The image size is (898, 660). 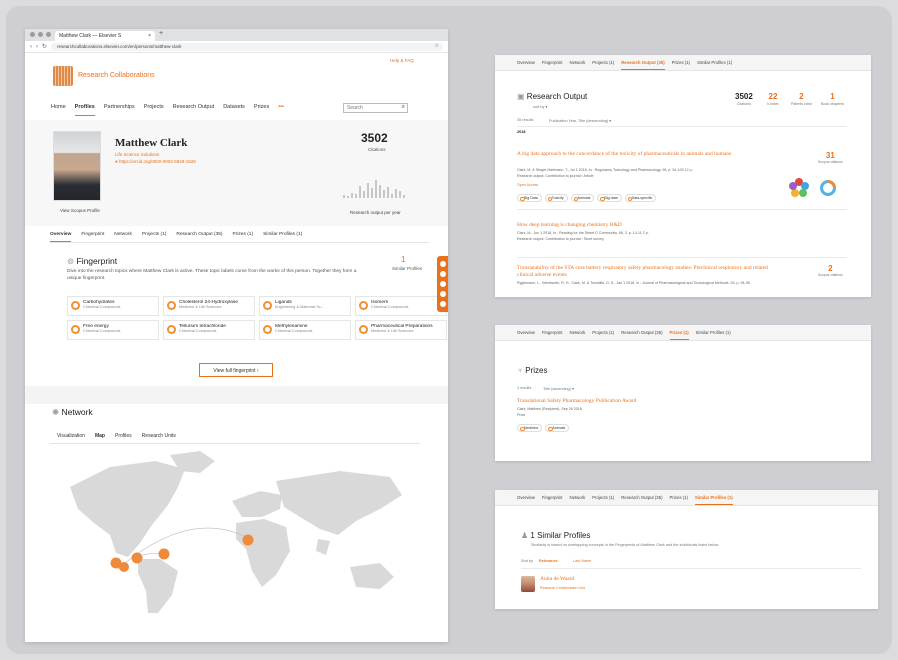 What do you see at coordinates (558, 388) in the screenshot?
I see `prizes-sortline: Title (ascending) ▾` at bounding box center [558, 388].